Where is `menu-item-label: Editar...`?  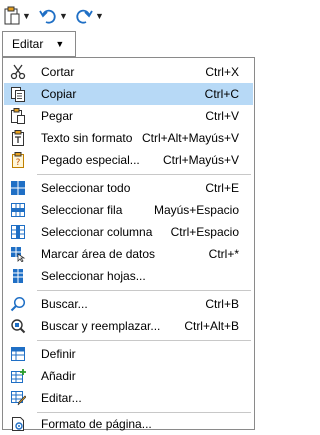 menu-item-label: Editar... is located at coordinates (61, 398).